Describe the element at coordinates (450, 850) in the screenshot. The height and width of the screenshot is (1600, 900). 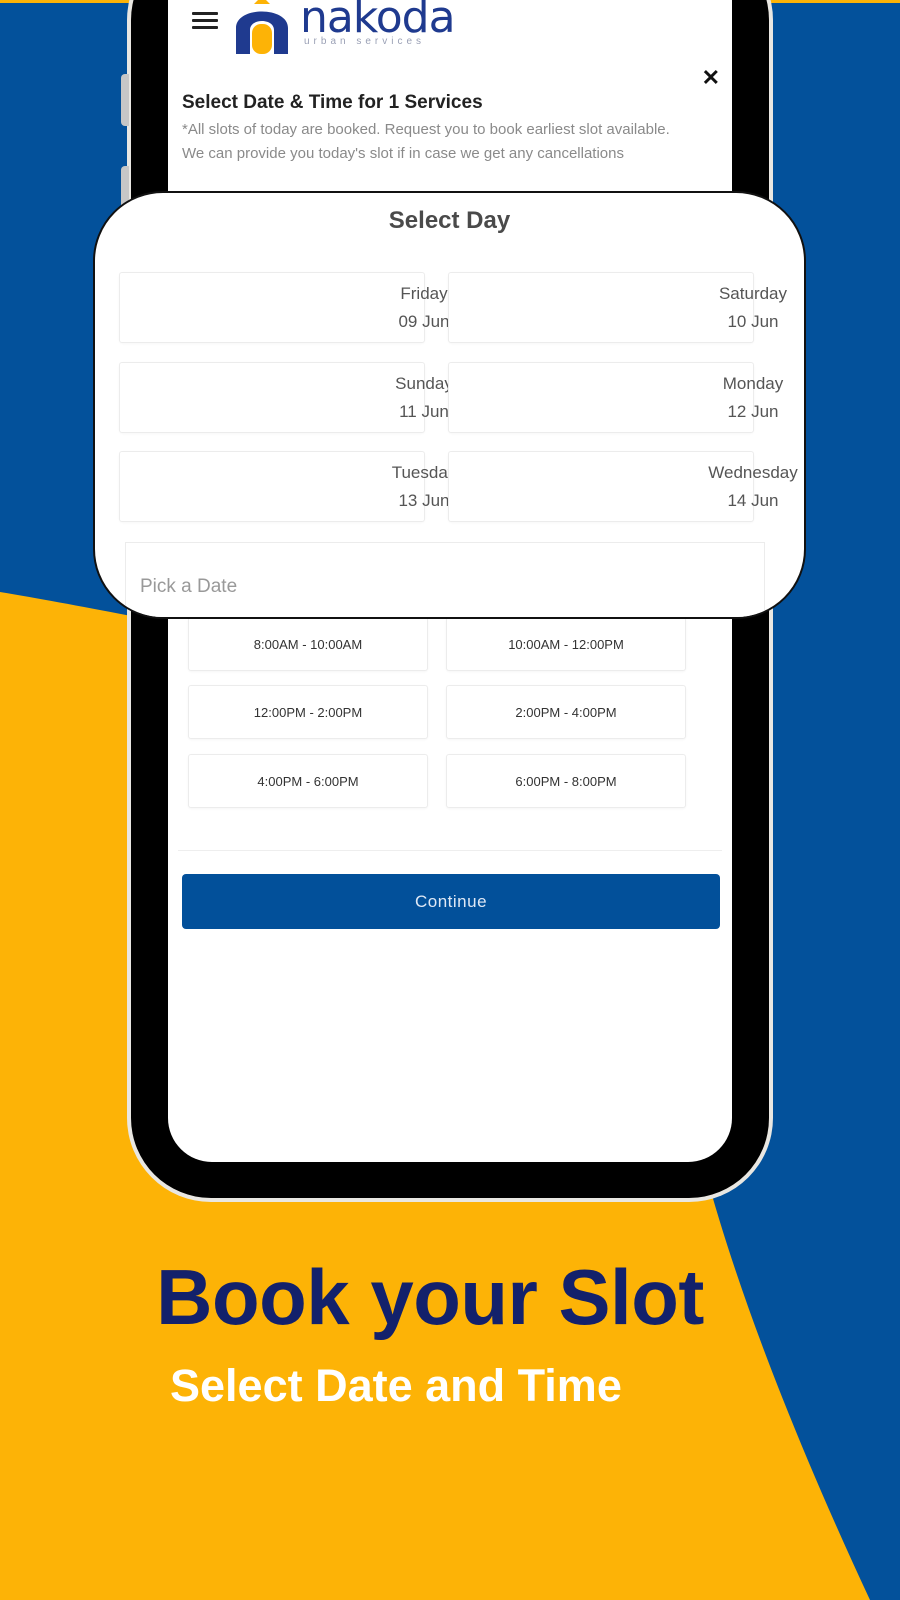
I see `divider` at that location.